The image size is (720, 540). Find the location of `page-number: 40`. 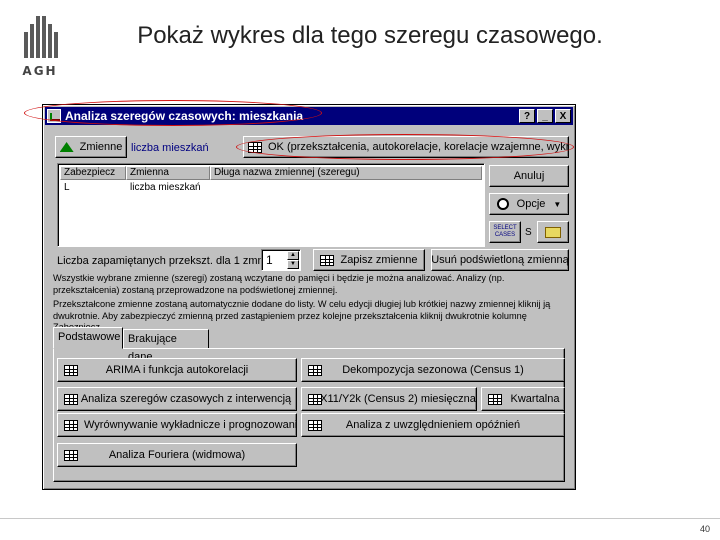

page-number: 40 is located at coordinates (704, 529).